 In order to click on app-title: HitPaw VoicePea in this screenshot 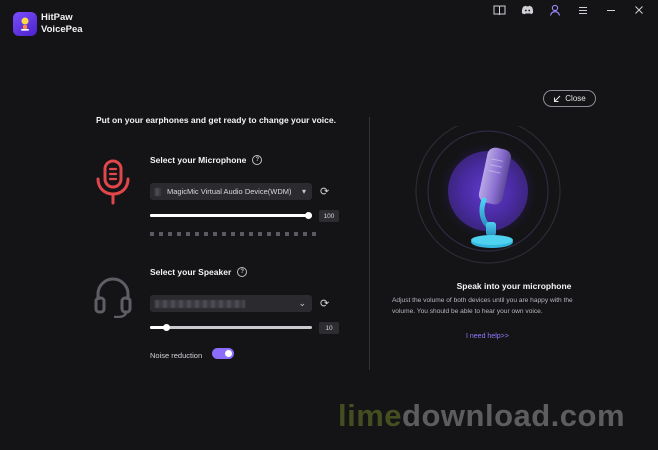, I will do `click(62, 24)`.